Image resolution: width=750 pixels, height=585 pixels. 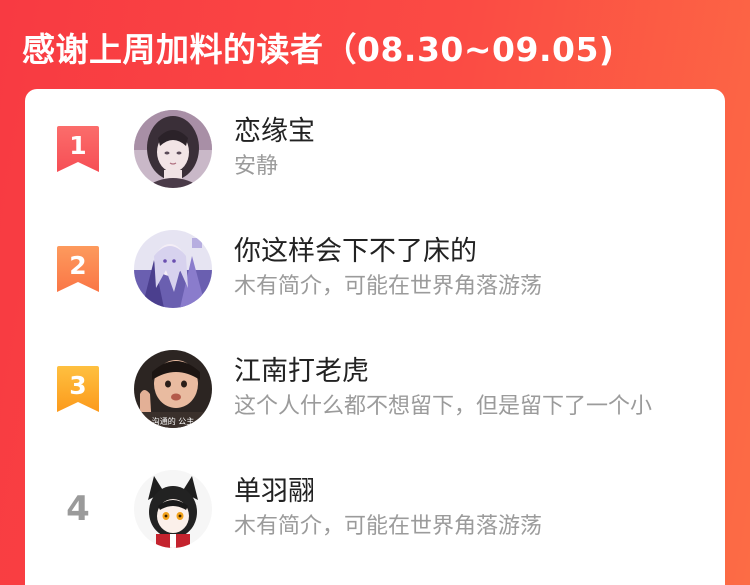 What do you see at coordinates (78, 385) in the screenshot?
I see `rank-number: 3` at bounding box center [78, 385].